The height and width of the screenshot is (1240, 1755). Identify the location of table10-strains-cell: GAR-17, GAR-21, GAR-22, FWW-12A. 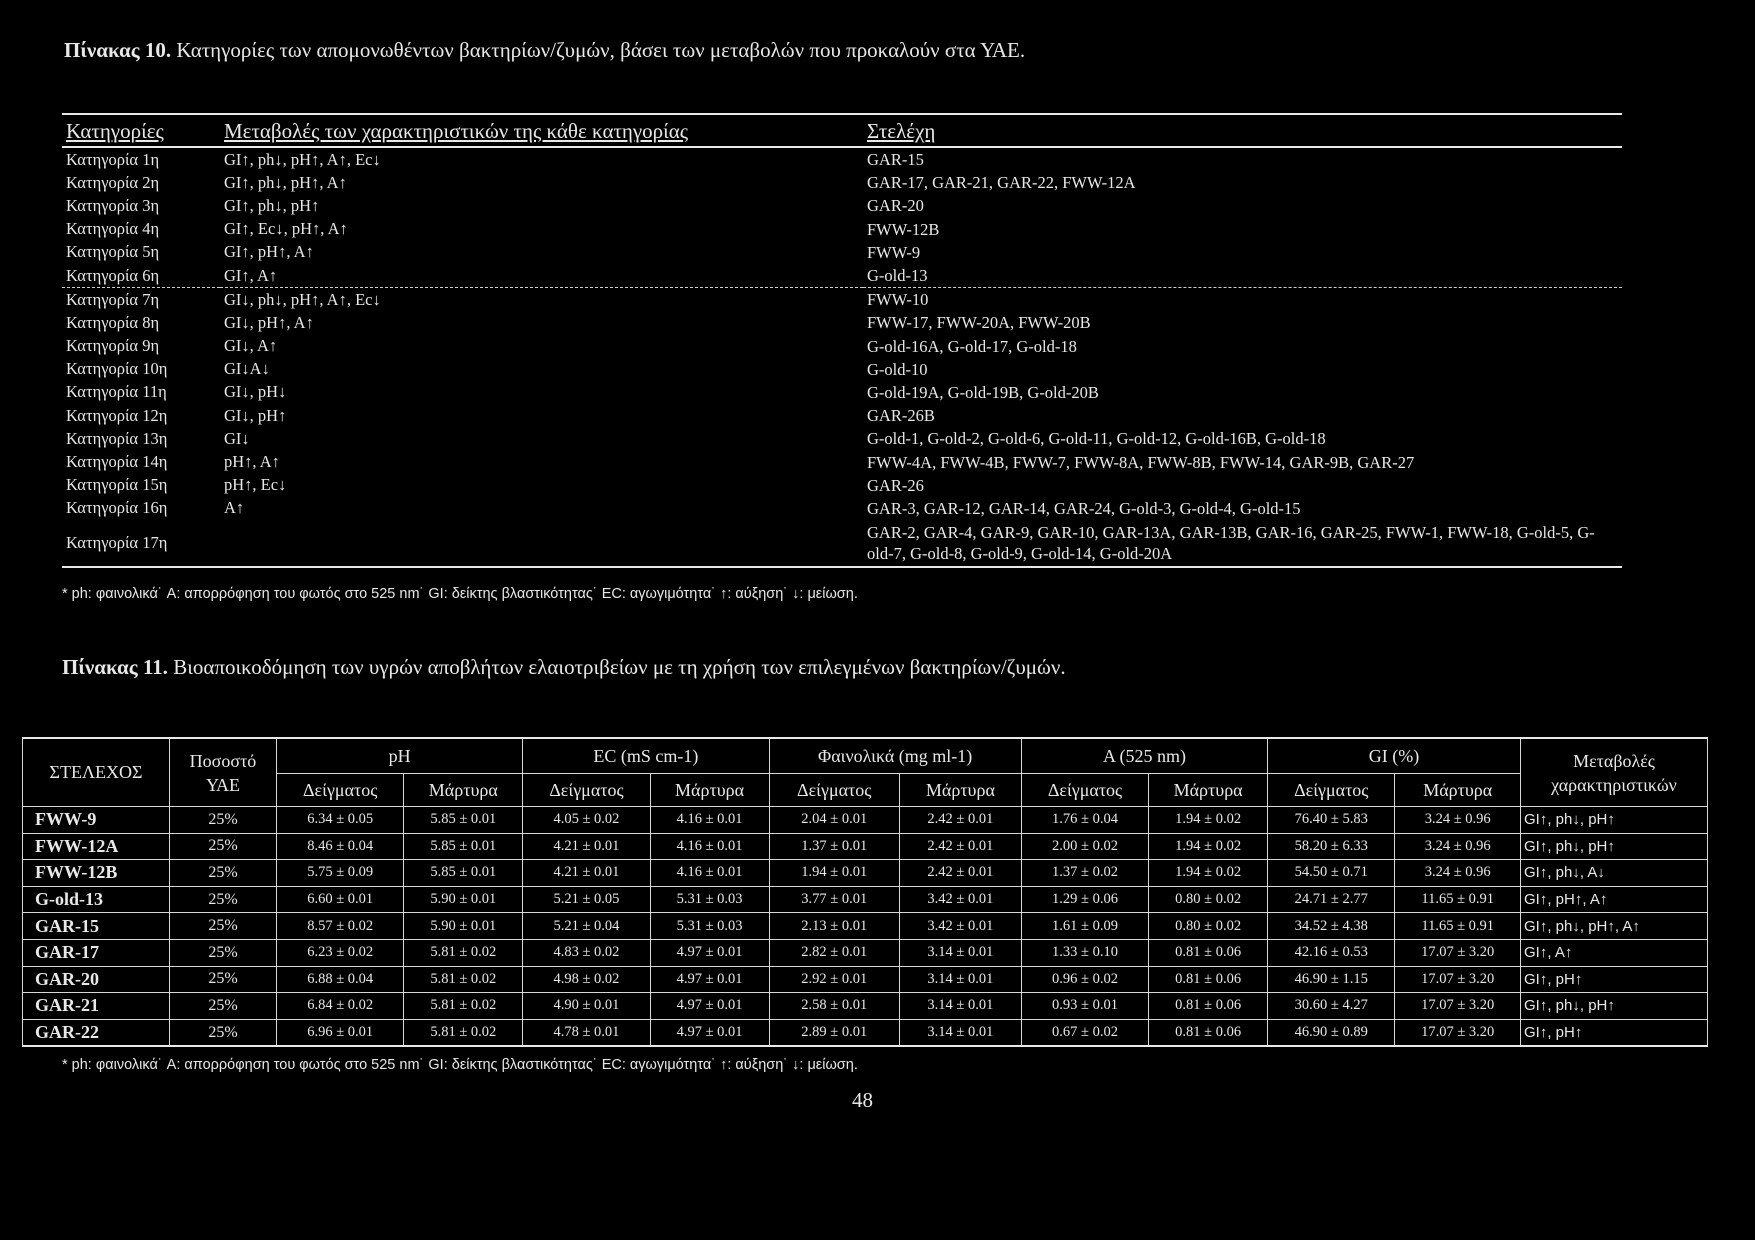
(1001, 183).